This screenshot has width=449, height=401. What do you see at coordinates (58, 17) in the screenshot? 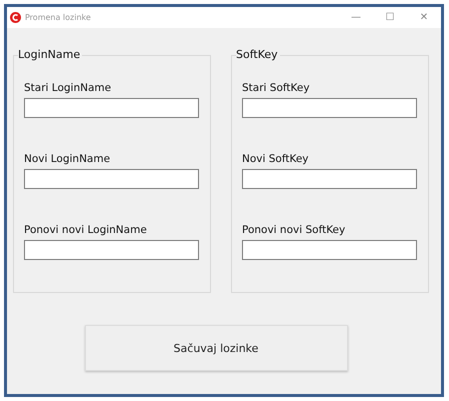
I see `window-title: Promena lozinke` at bounding box center [58, 17].